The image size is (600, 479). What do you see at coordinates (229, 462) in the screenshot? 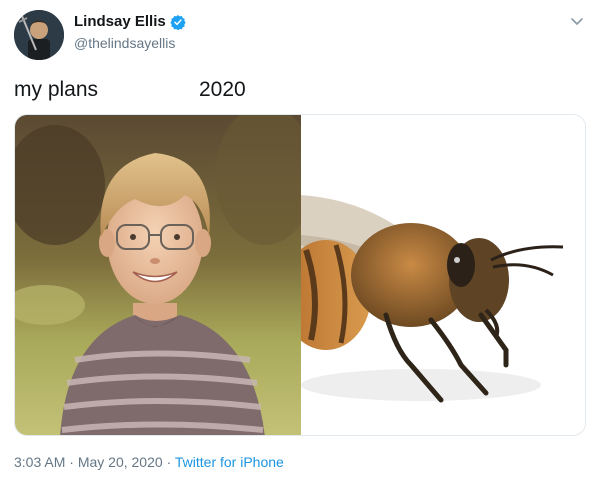
I see `tweet-source-link: Twitter for iPhone` at bounding box center [229, 462].